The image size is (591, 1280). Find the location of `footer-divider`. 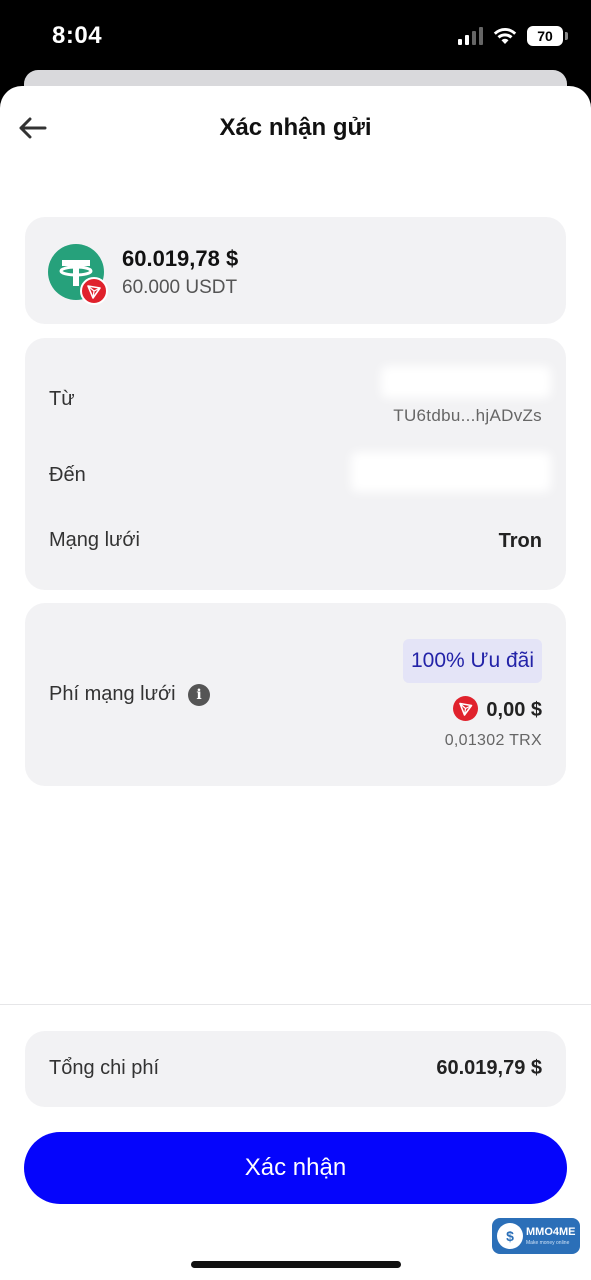

footer-divider is located at coordinates (295, 1004).